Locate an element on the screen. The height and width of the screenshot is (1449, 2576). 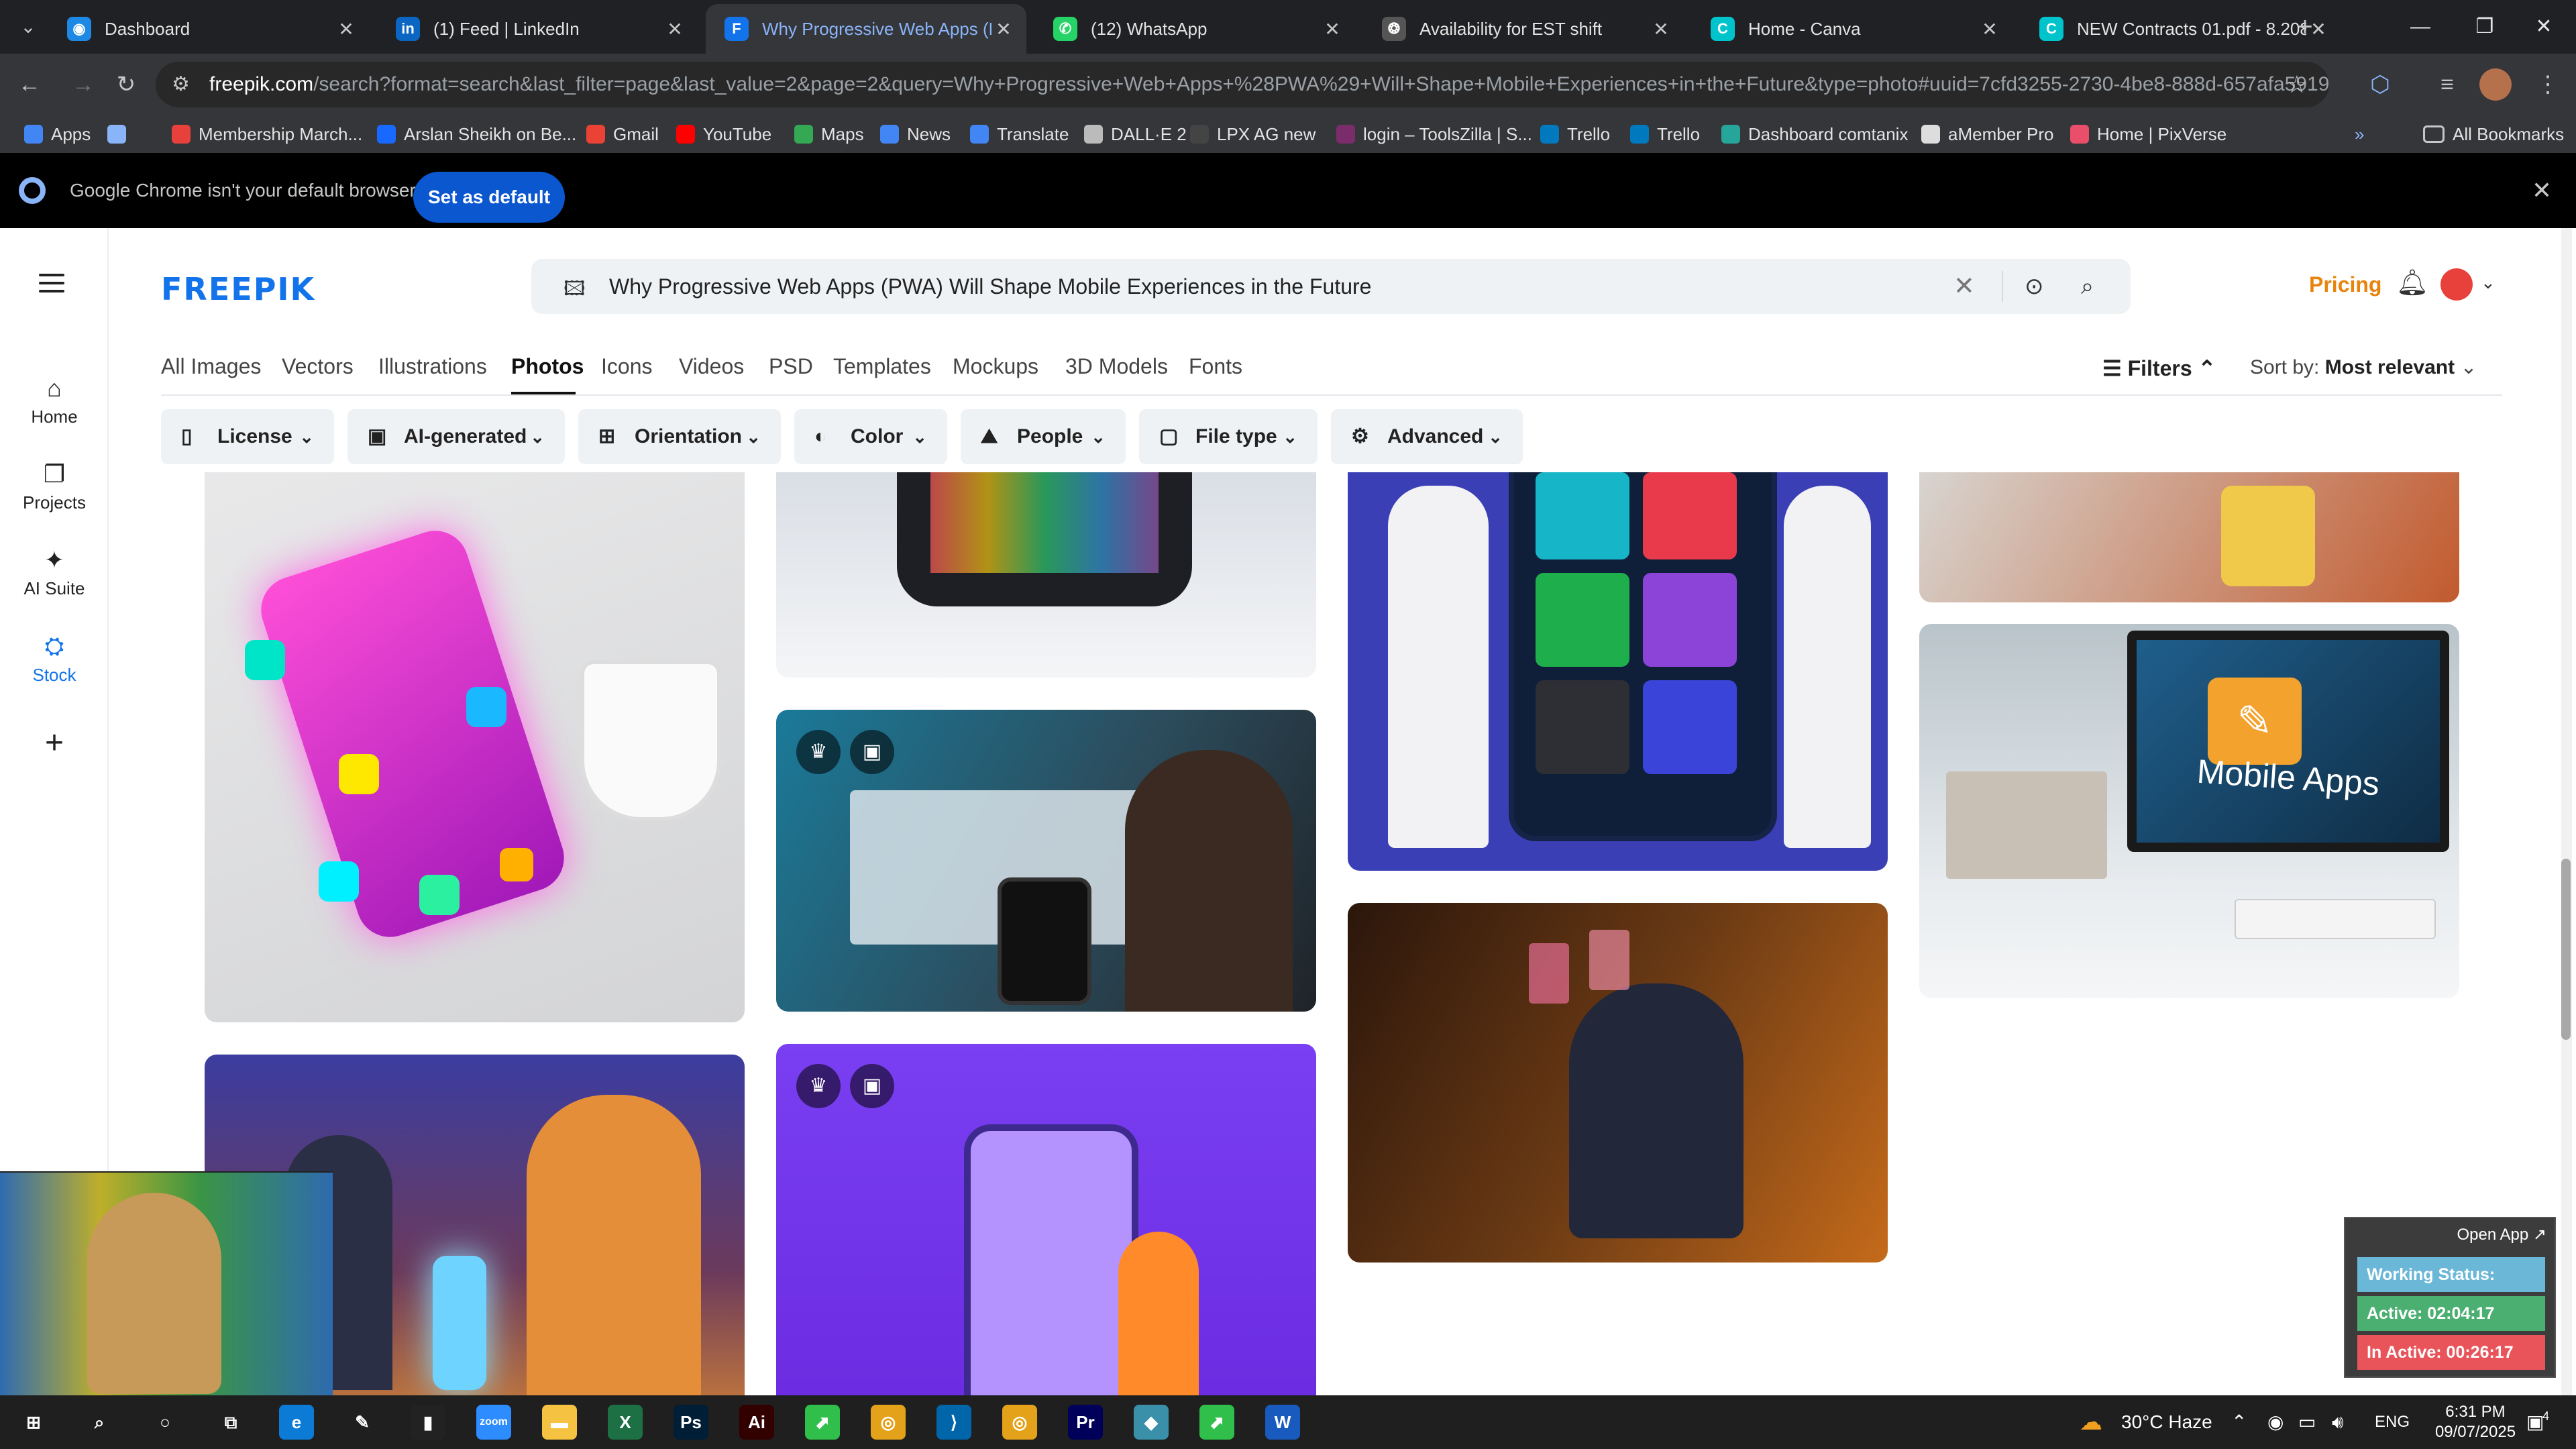
app-blue-taskbar-icon: ◆ is located at coordinates (1151, 1422).